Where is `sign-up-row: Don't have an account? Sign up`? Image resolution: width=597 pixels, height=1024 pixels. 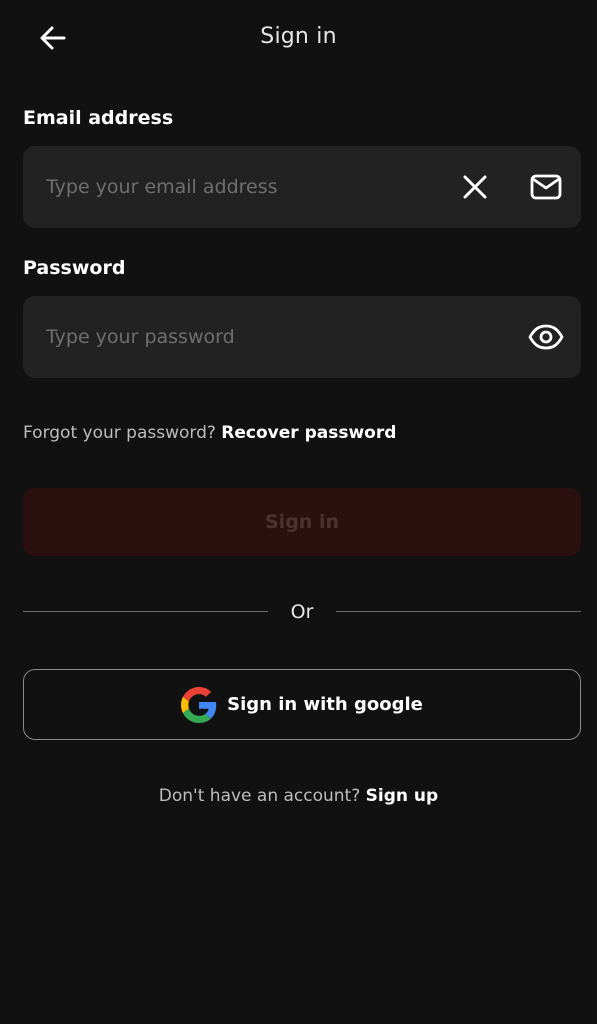 sign-up-row: Don't have an account? Sign up is located at coordinates (298, 796).